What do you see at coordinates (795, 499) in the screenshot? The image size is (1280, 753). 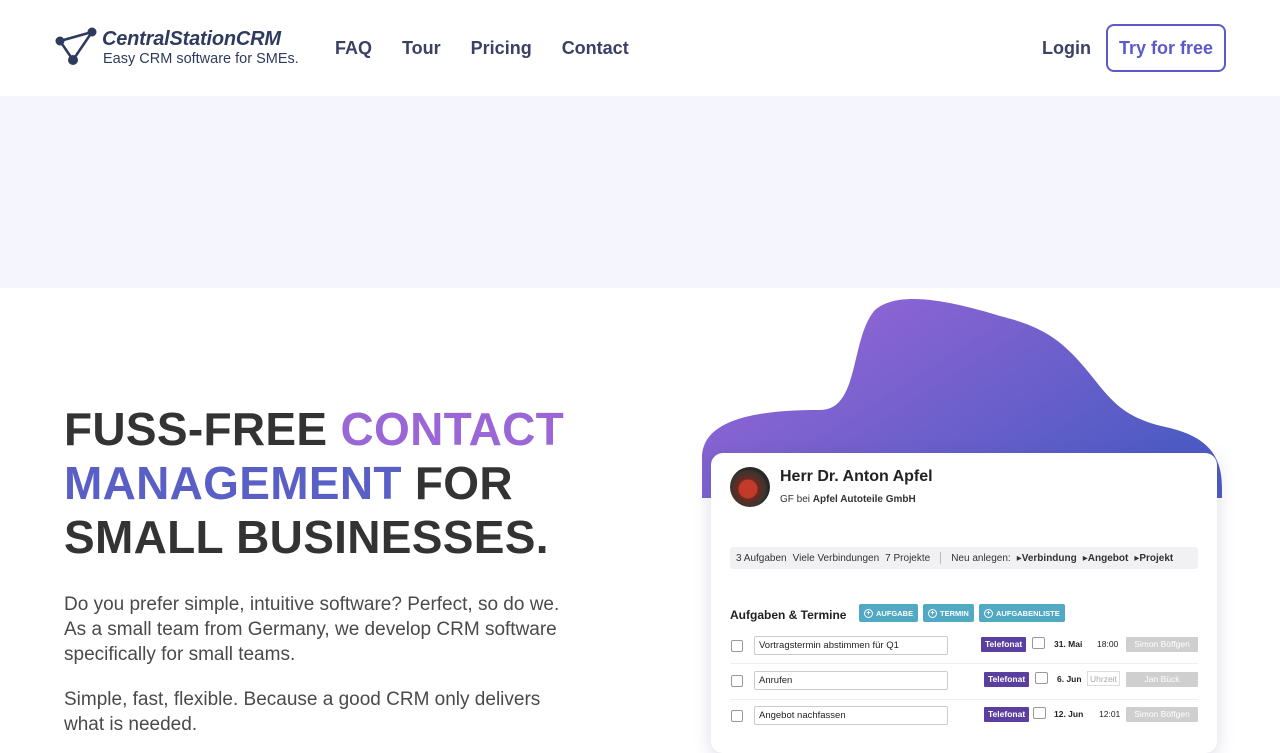 I see `contact-role-text: GF bei` at bounding box center [795, 499].